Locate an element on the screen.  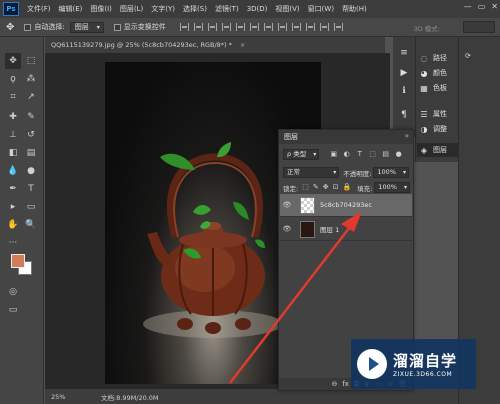
menu-view: 视图(V) is located at coordinates (287, 9).